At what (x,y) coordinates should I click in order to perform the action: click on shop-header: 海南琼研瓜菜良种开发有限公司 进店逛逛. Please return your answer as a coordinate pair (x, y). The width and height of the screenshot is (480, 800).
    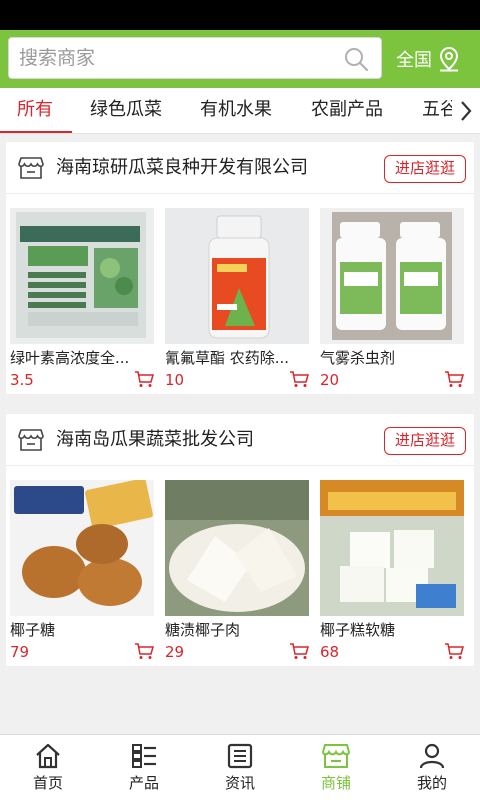
    Looking at the image, I should click on (240, 168).